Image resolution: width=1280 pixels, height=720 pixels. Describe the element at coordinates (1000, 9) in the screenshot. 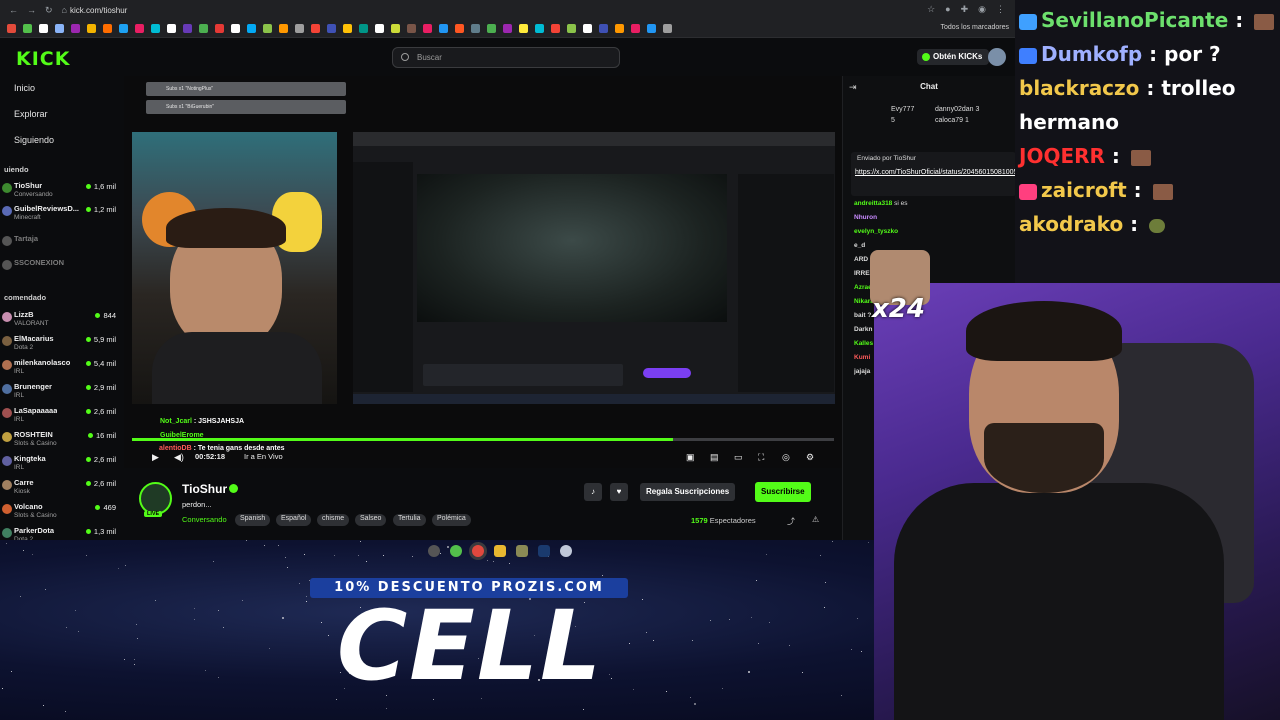

I see `menu-icon: ⋮` at that location.